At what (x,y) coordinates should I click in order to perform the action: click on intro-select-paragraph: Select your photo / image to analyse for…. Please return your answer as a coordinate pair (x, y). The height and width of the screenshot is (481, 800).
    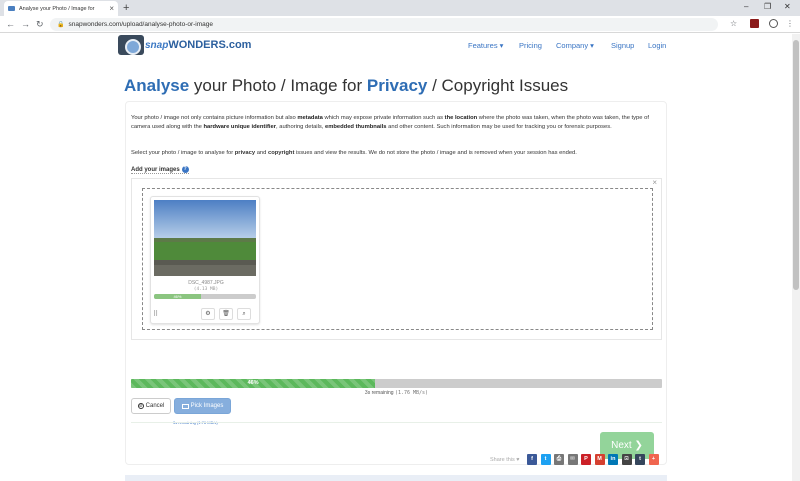
    Looking at the image, I should click on (396, 153).